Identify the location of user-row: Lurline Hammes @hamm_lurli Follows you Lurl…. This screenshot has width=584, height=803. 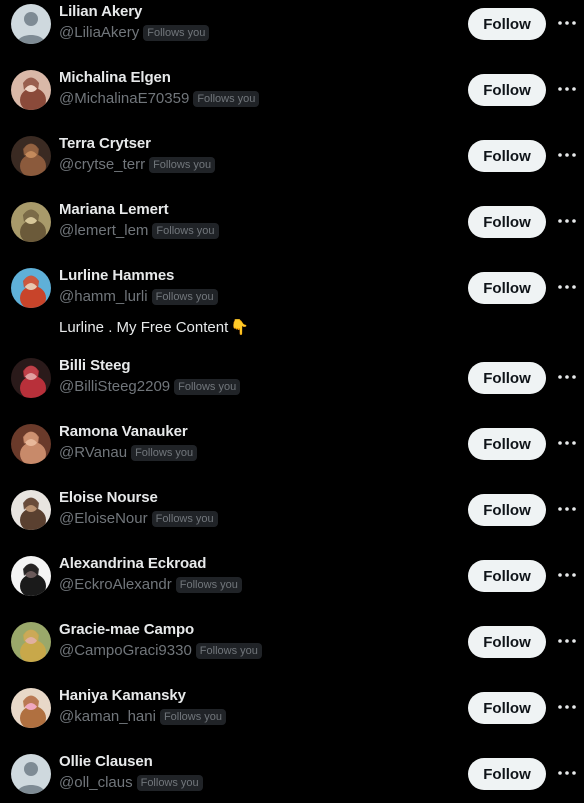
(292, 309).